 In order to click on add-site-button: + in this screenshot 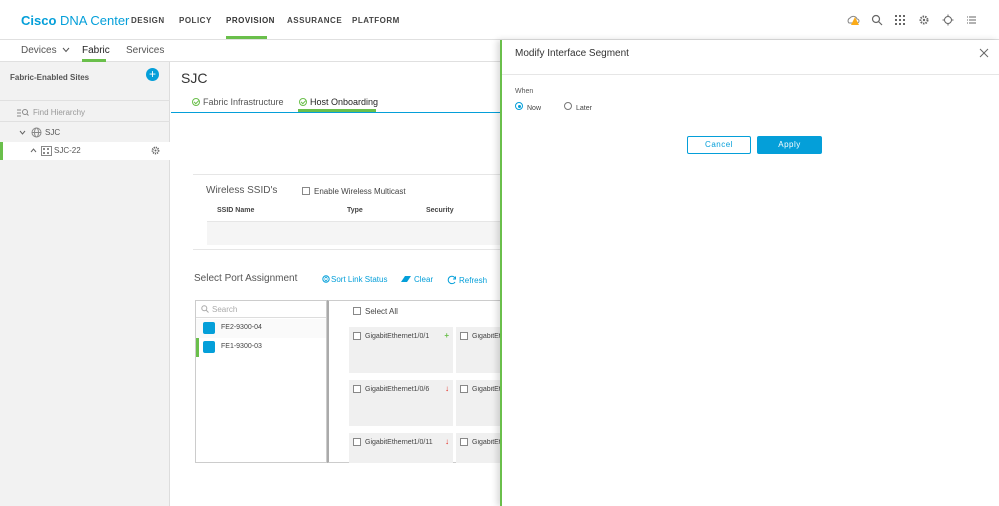, I will do `click(152, 74)`.